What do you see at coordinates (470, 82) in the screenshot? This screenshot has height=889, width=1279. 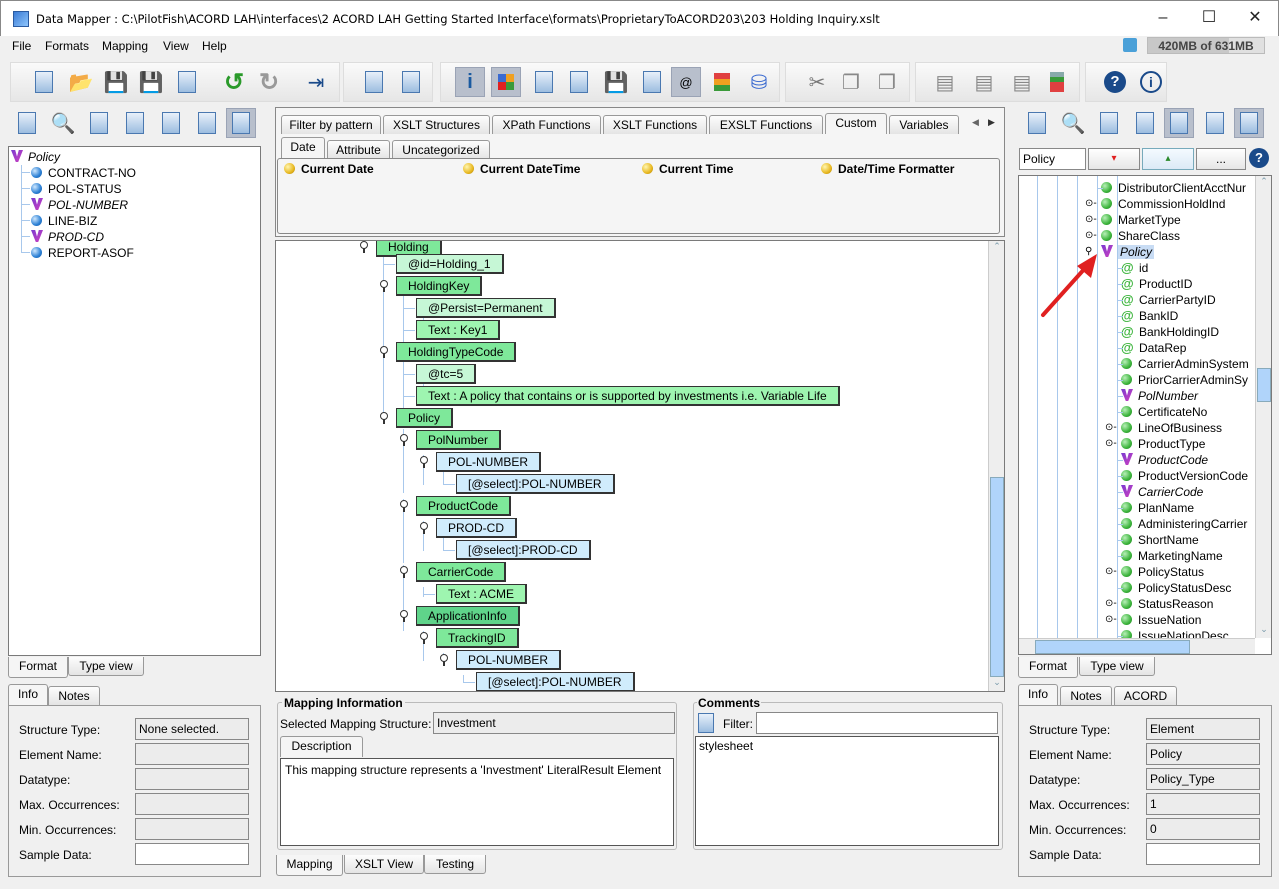 I see `info-view-icon: i` at bounding box center [470, 82].